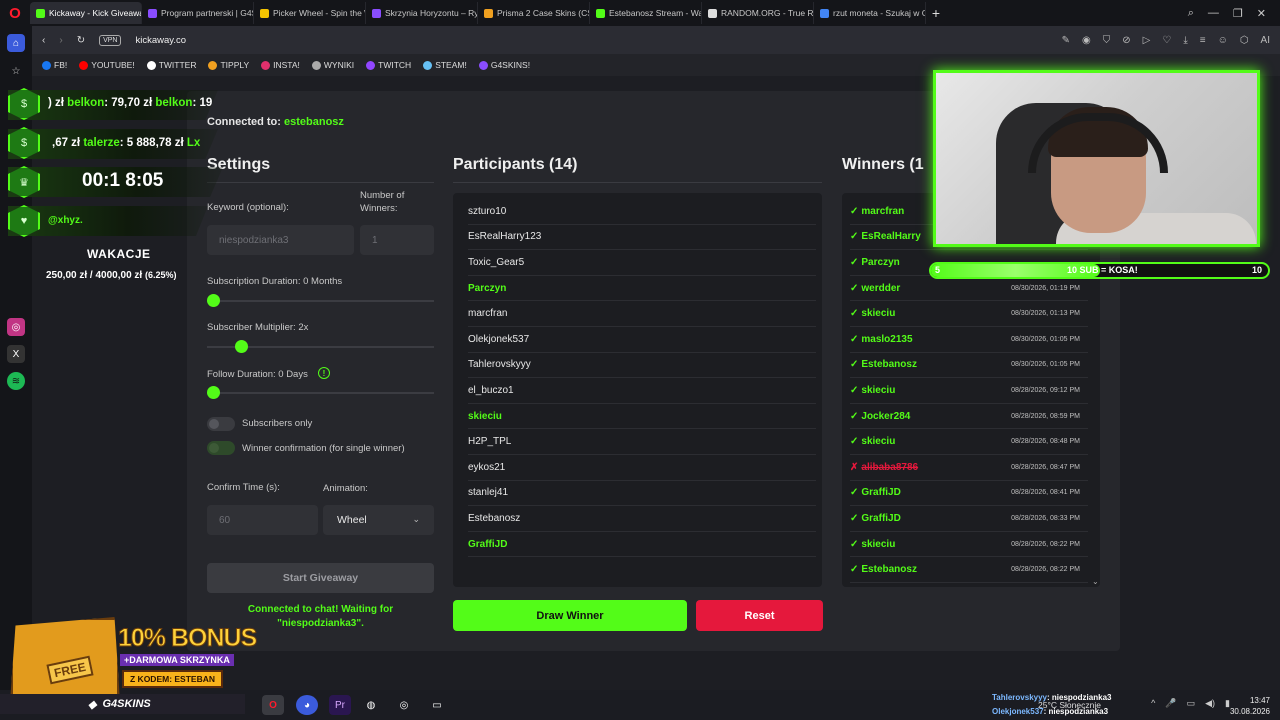  What do you see at coordinates (16, 71) in the screenshot?
I see `star-icon: ☆` at bounding box center [16, 71].